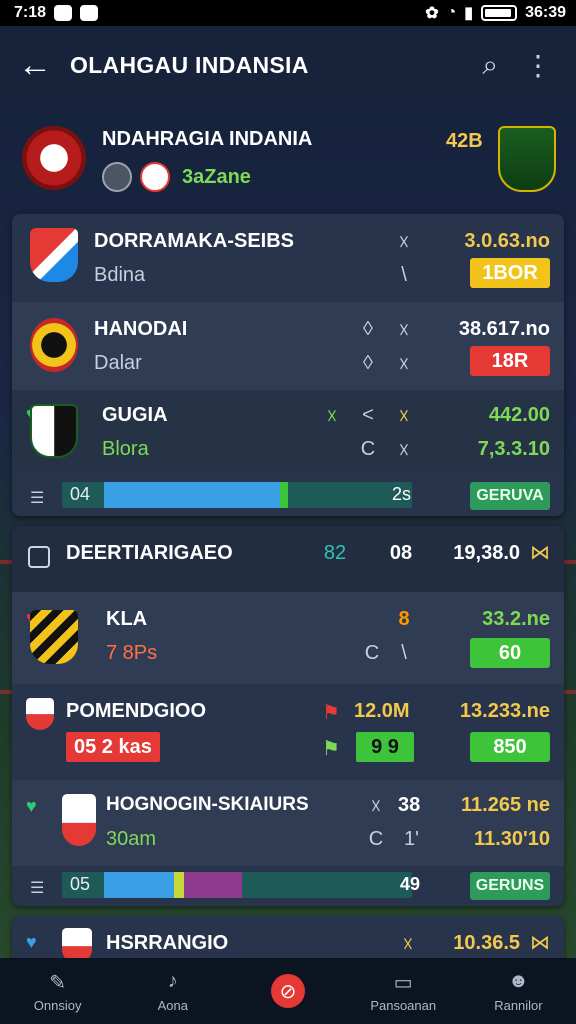 Image resolution: width=576 pixels, height=1024 pixels. I want to click on settings-icon: ✿, so click(432, 13).